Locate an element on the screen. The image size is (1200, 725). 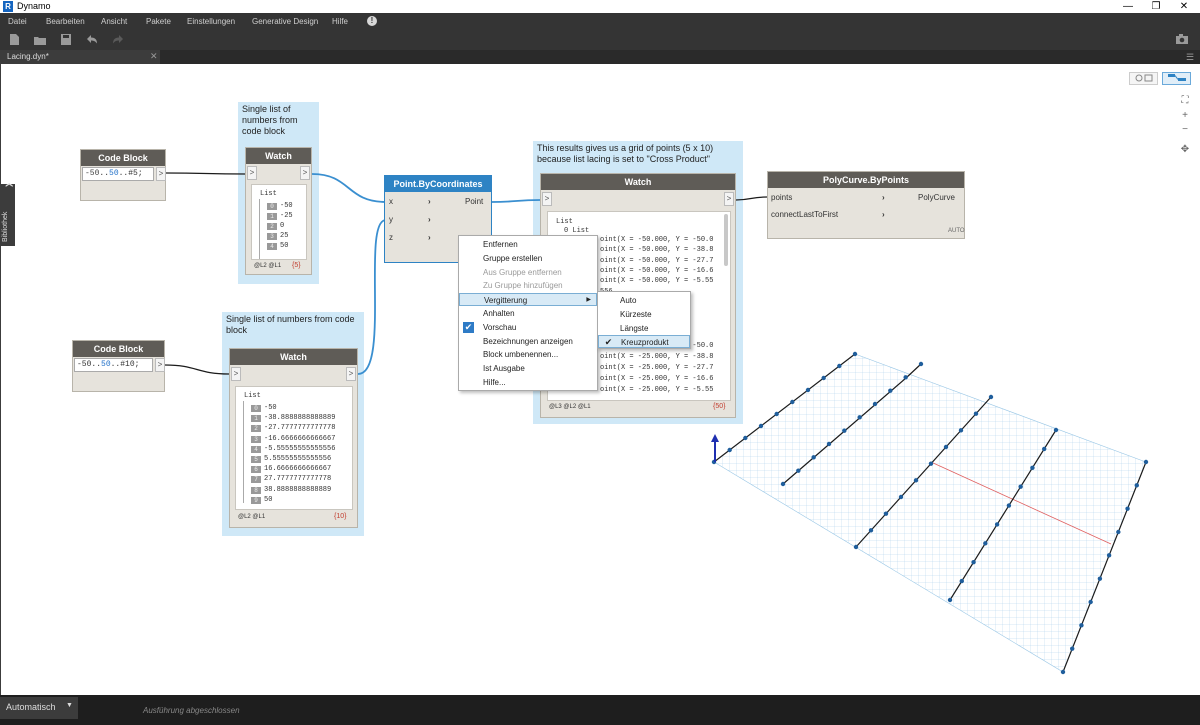
wire-point-watch3 is located at coordinates (516, 201).